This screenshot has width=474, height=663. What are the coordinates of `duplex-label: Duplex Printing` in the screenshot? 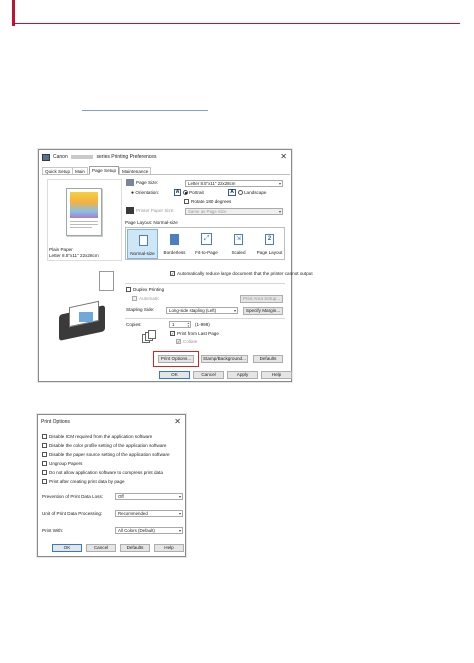 It's located at (149, 289).